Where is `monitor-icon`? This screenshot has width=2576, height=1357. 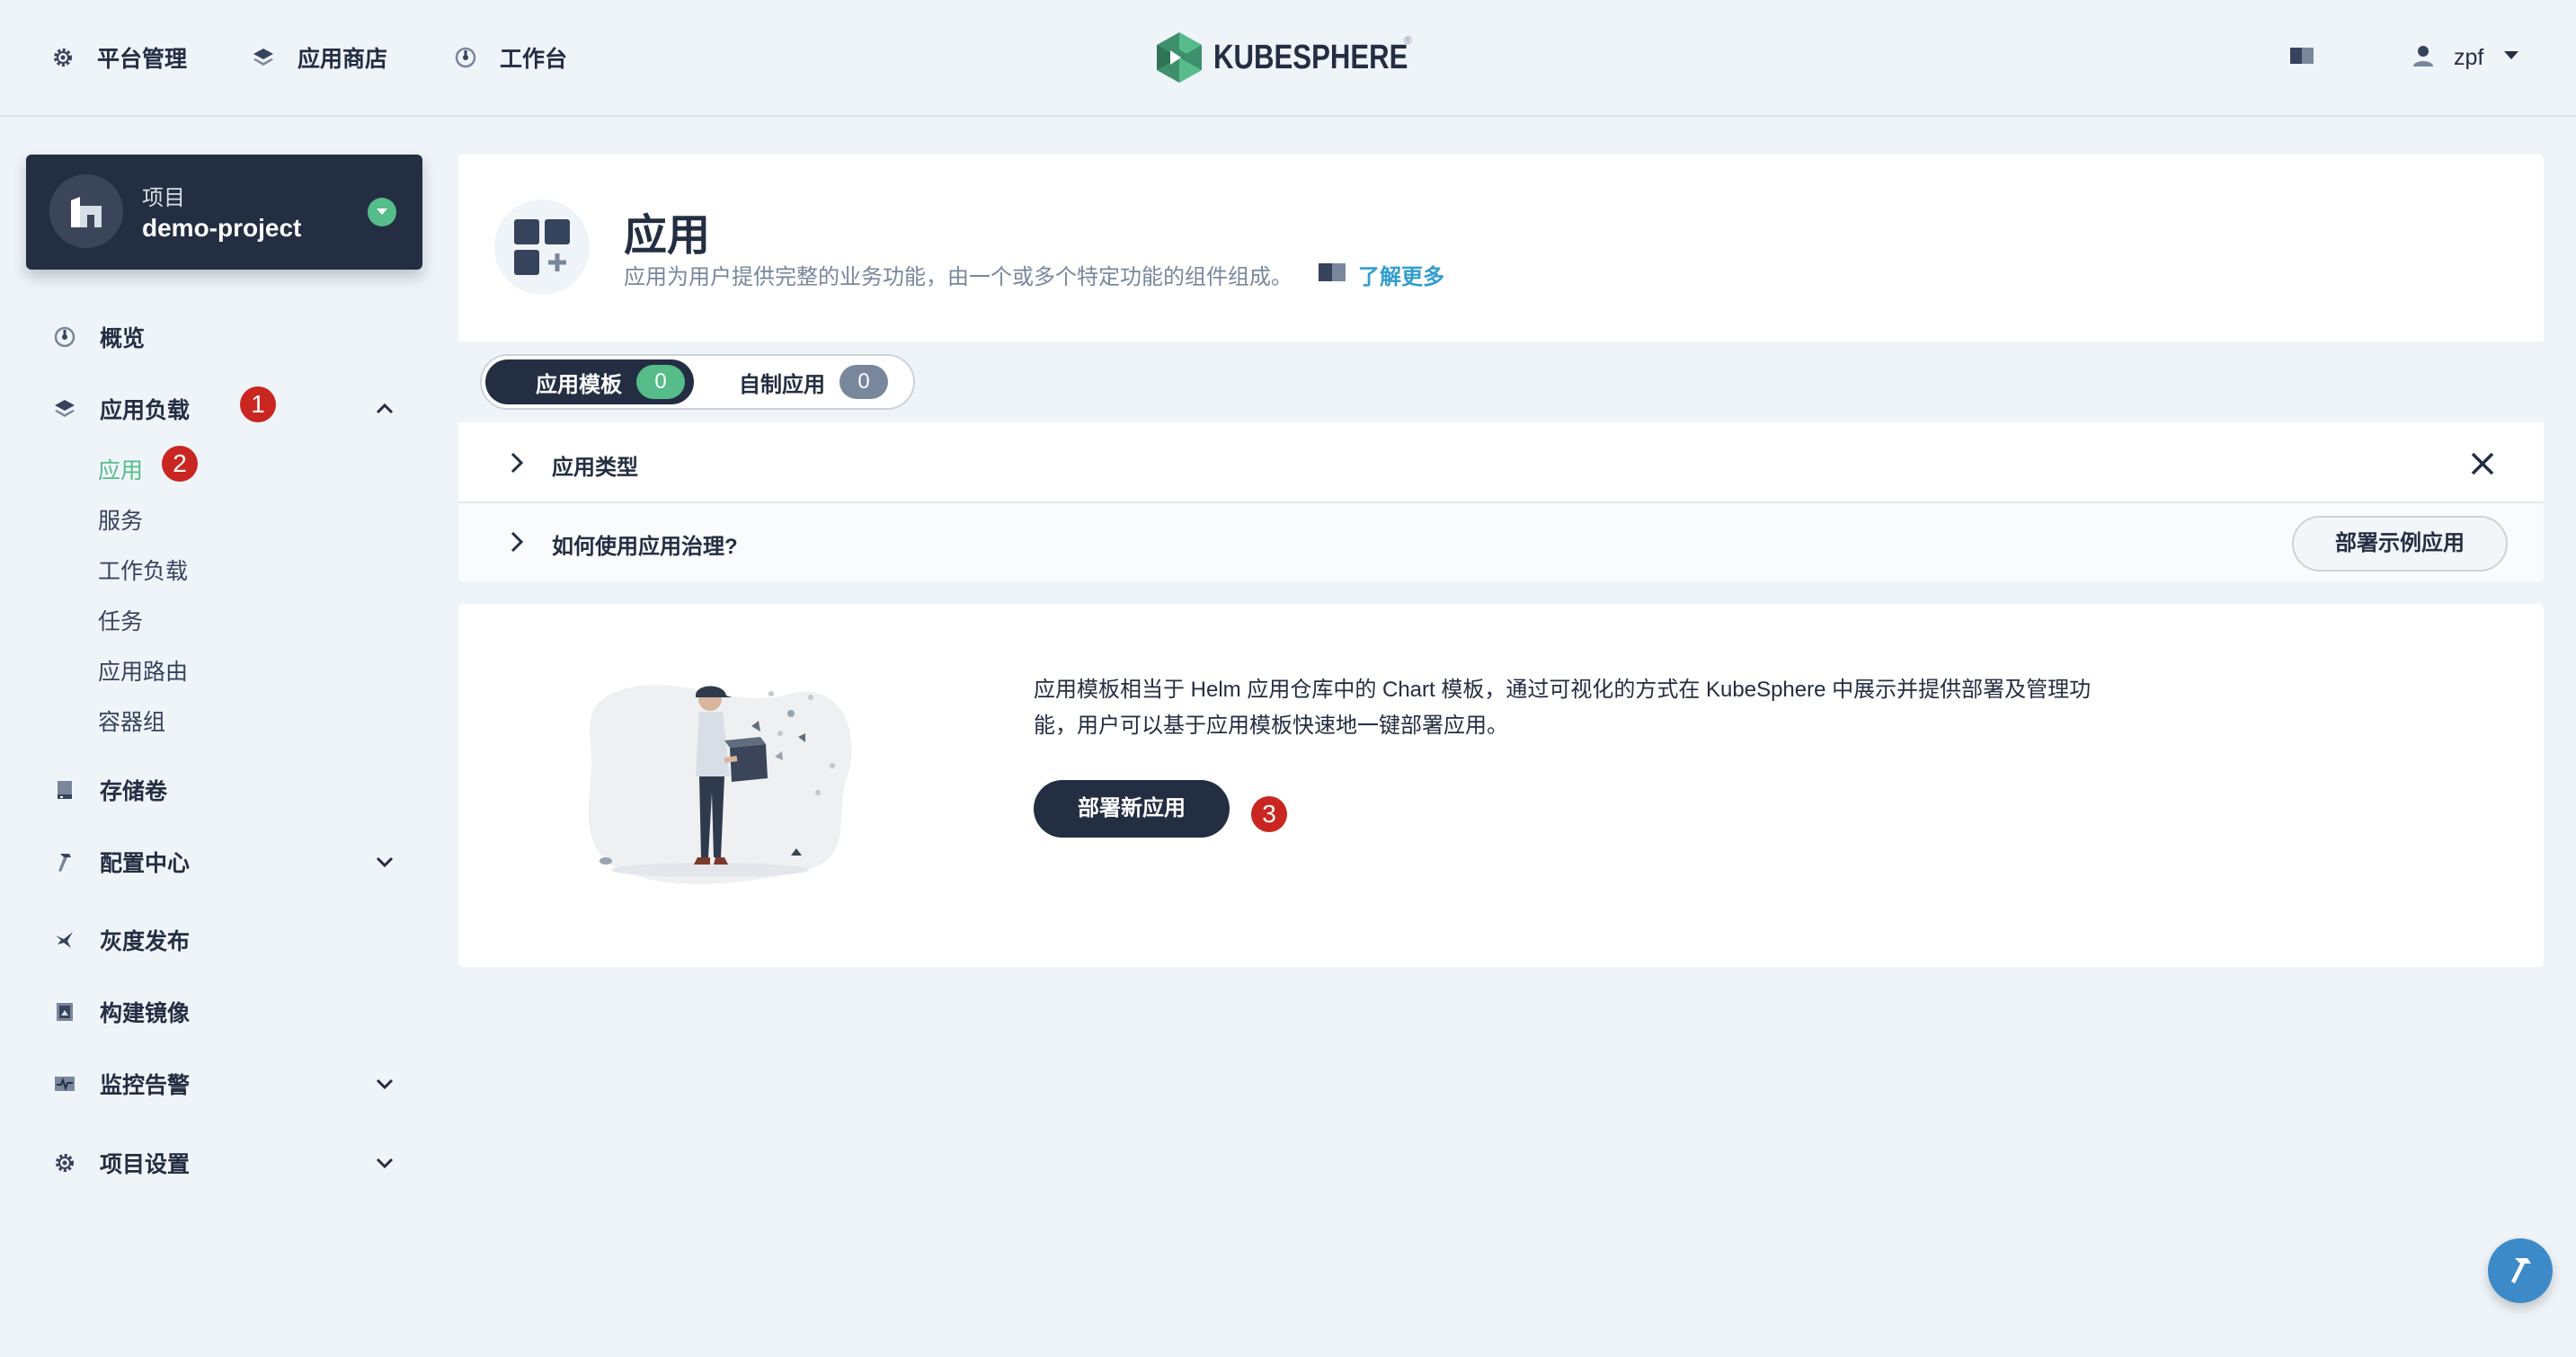
monitor-icon is located at coordinates (64, 1083).